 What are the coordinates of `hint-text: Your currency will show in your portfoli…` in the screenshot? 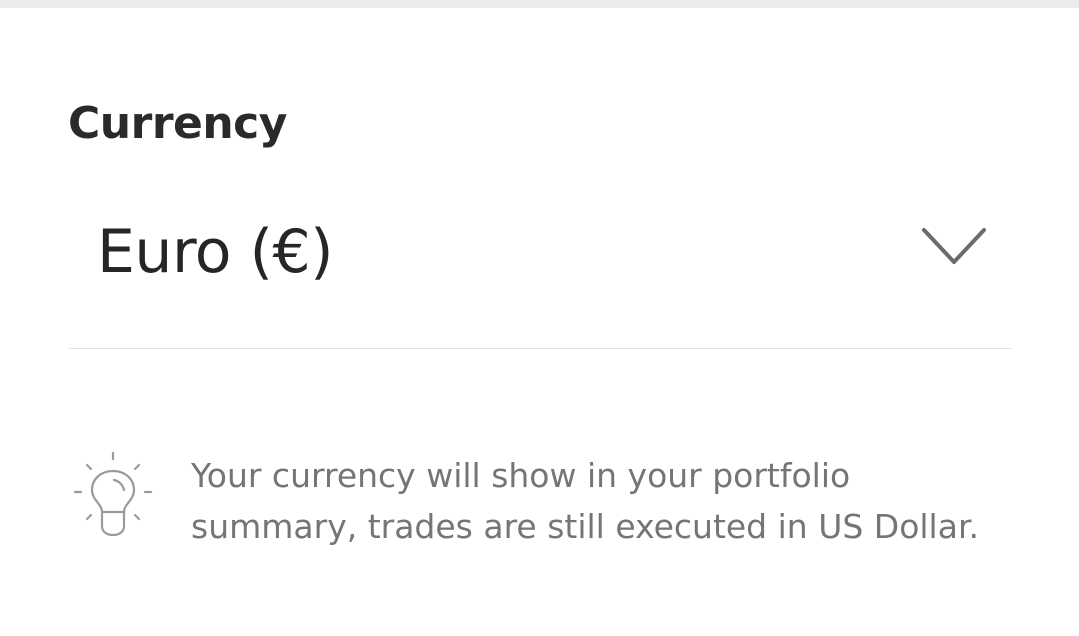 It's located at (585, 501).